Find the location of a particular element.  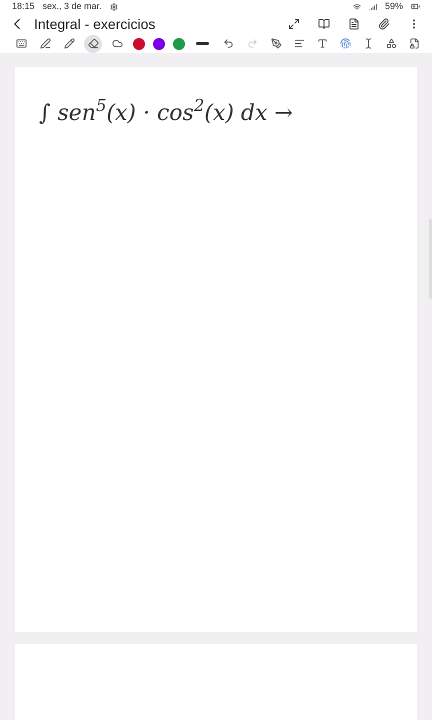

signal-icon is located at coordinates (372, 6).